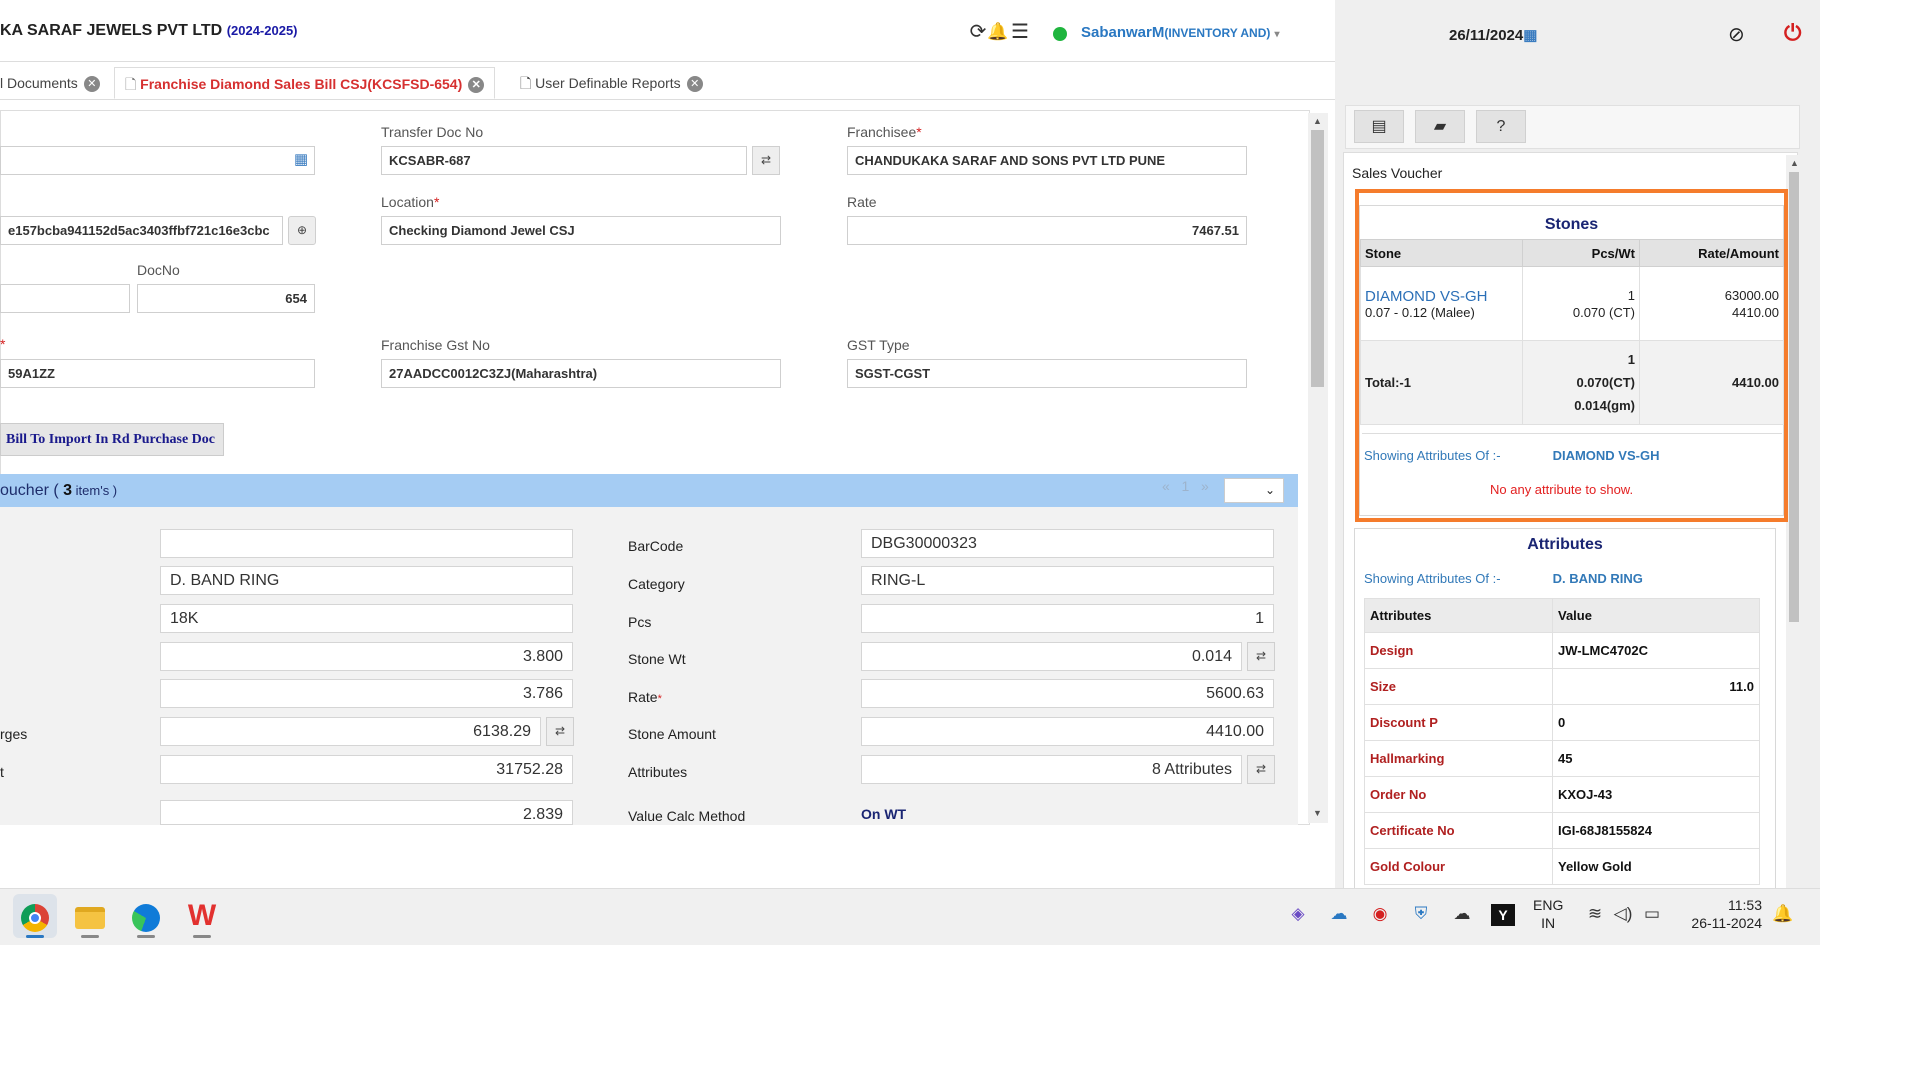 The height and width of the screenshot is (1080, 1920). Describe the element at coordinates (1501, 126) in the screenshot. I see `help-icon: ?` at that location.